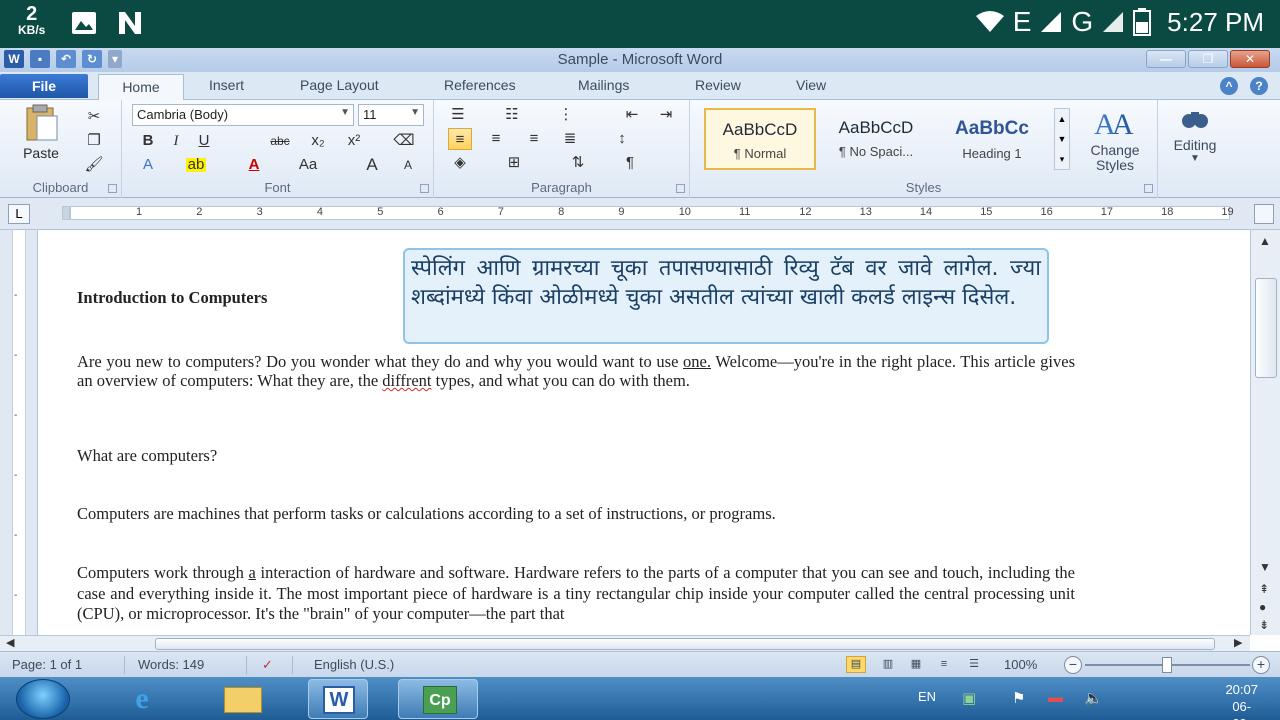 The image size is (1280, 720). Describe the element at coordinates (94, 165) in the screenshot. I see `format-painter-icon: 🖌` at that location.